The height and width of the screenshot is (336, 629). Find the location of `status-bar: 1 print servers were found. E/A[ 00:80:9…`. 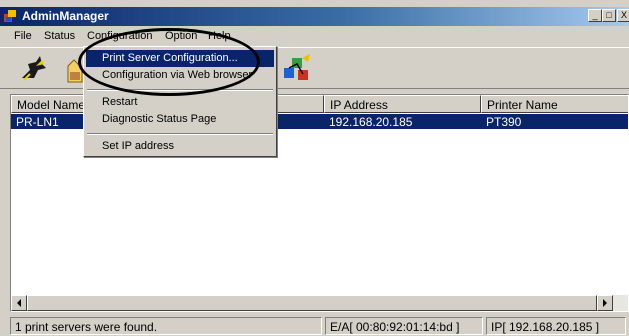

status-bar: 1 print servers were found. E/A[ 00:80:9… is located at coordinates (314, 325).